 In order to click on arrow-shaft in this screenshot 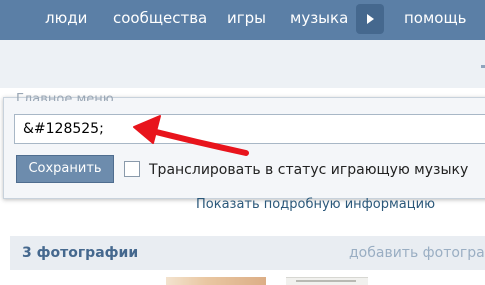, I will do `click(195, 141)`.